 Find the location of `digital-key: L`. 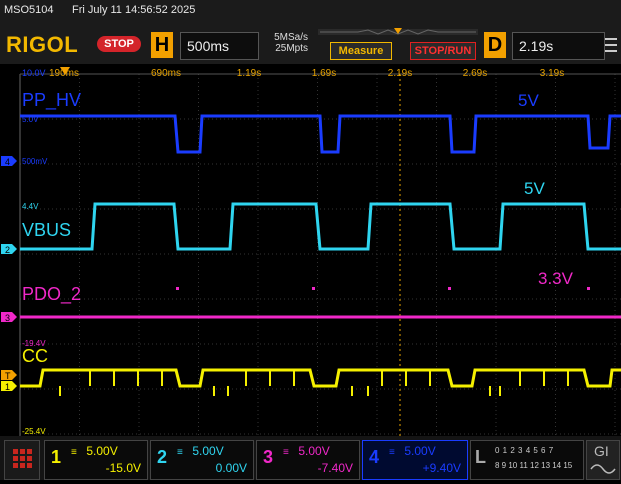

digital-key: L is located at coordinates (480, 457).